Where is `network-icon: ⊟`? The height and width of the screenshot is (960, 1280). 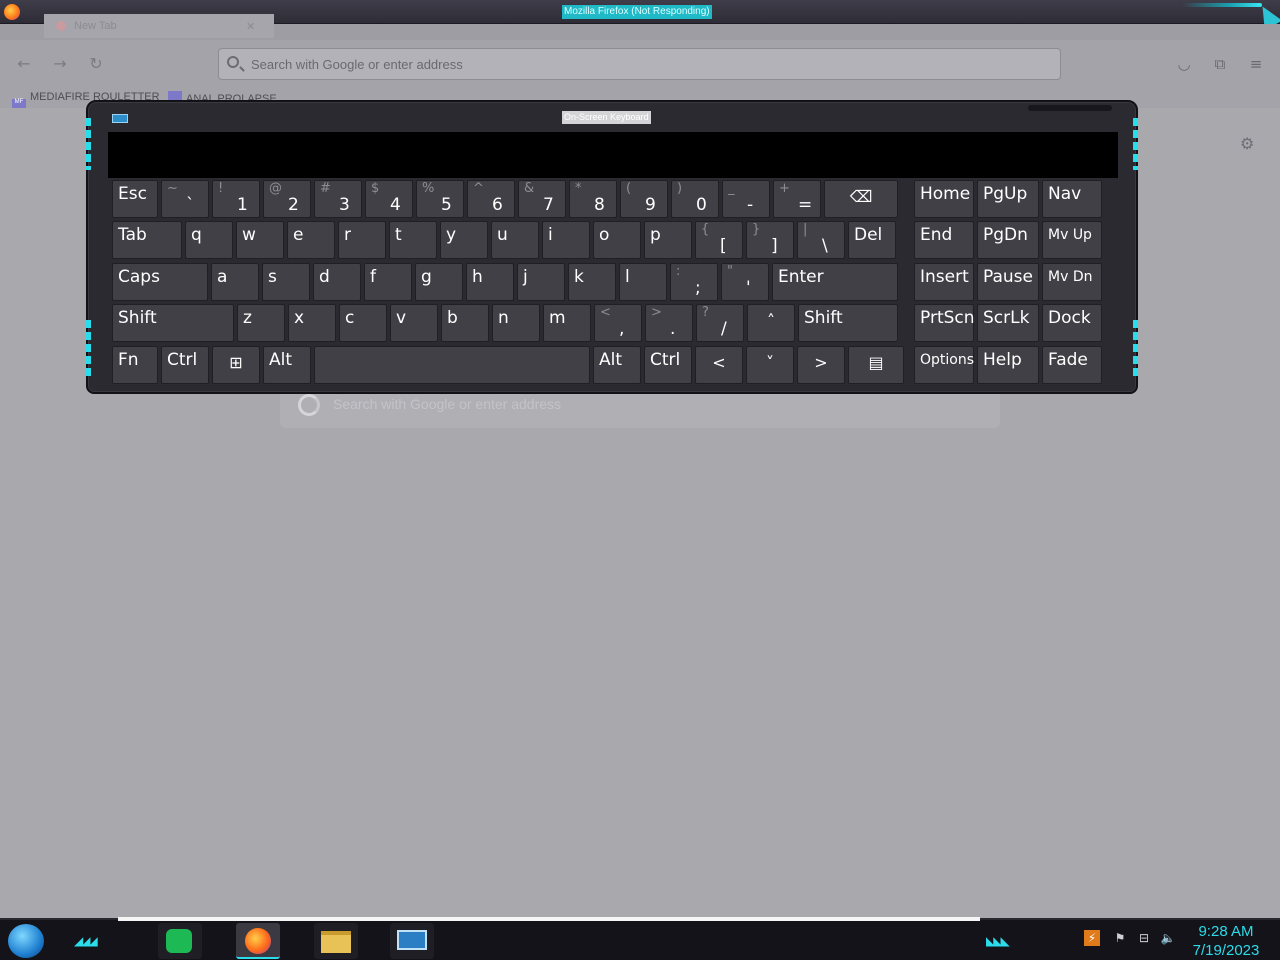
network-icon: ⊟ is located at coordinates (1144, 938).